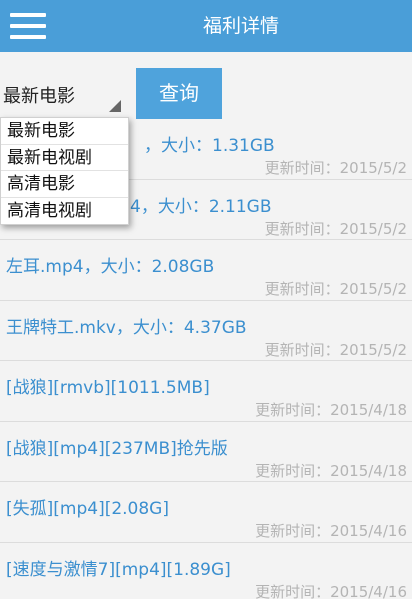 The width and height of the screenshot is (412, 599). Describe the element at coordinates (240, 26) in the screenshot. I see `page-title: 福利详情` at that location.